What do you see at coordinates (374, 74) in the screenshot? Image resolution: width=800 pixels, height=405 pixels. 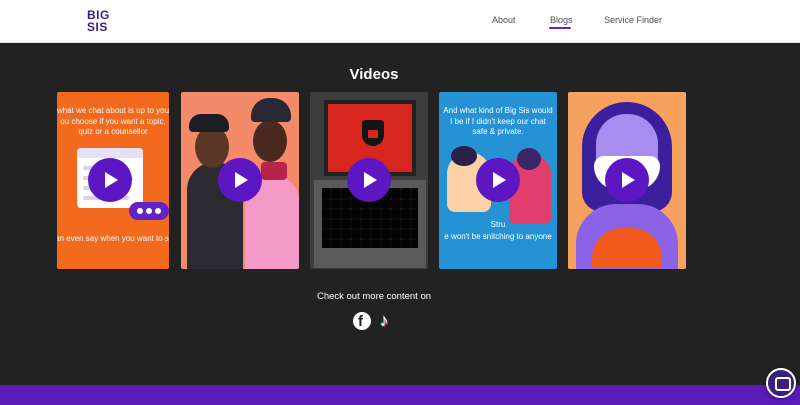 I see `videos-heading: Videos` at bounding box center [374, 74].